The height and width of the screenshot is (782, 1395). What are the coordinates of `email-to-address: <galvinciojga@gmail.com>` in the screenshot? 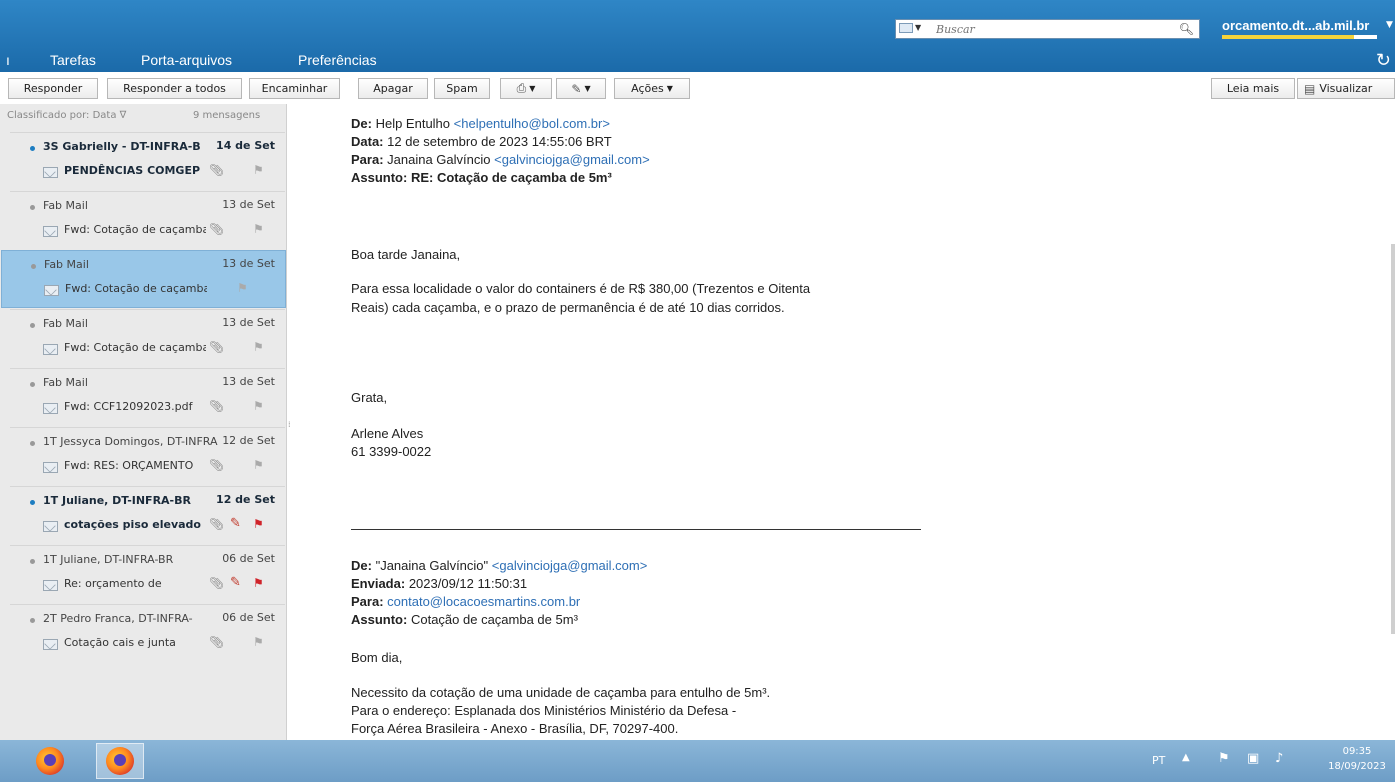 It's located at (572, 159).